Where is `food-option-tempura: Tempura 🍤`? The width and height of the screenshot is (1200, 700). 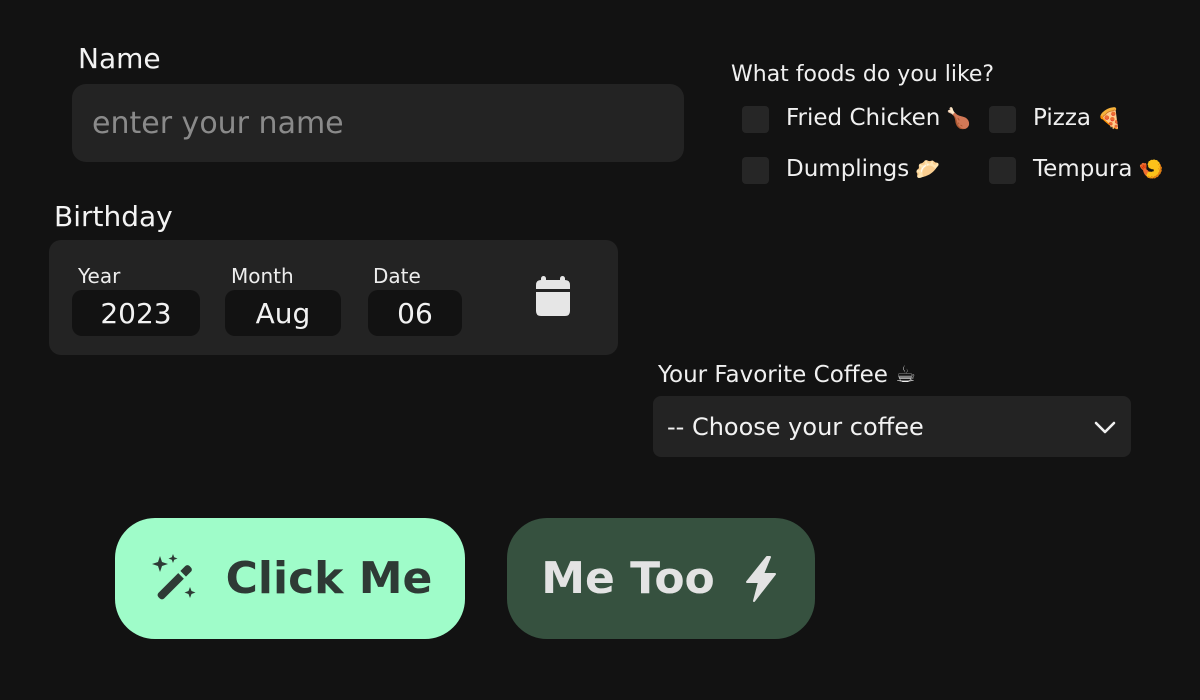 food-option-tempura: Tempura 🍤 is located at coordinates (1098, 169).